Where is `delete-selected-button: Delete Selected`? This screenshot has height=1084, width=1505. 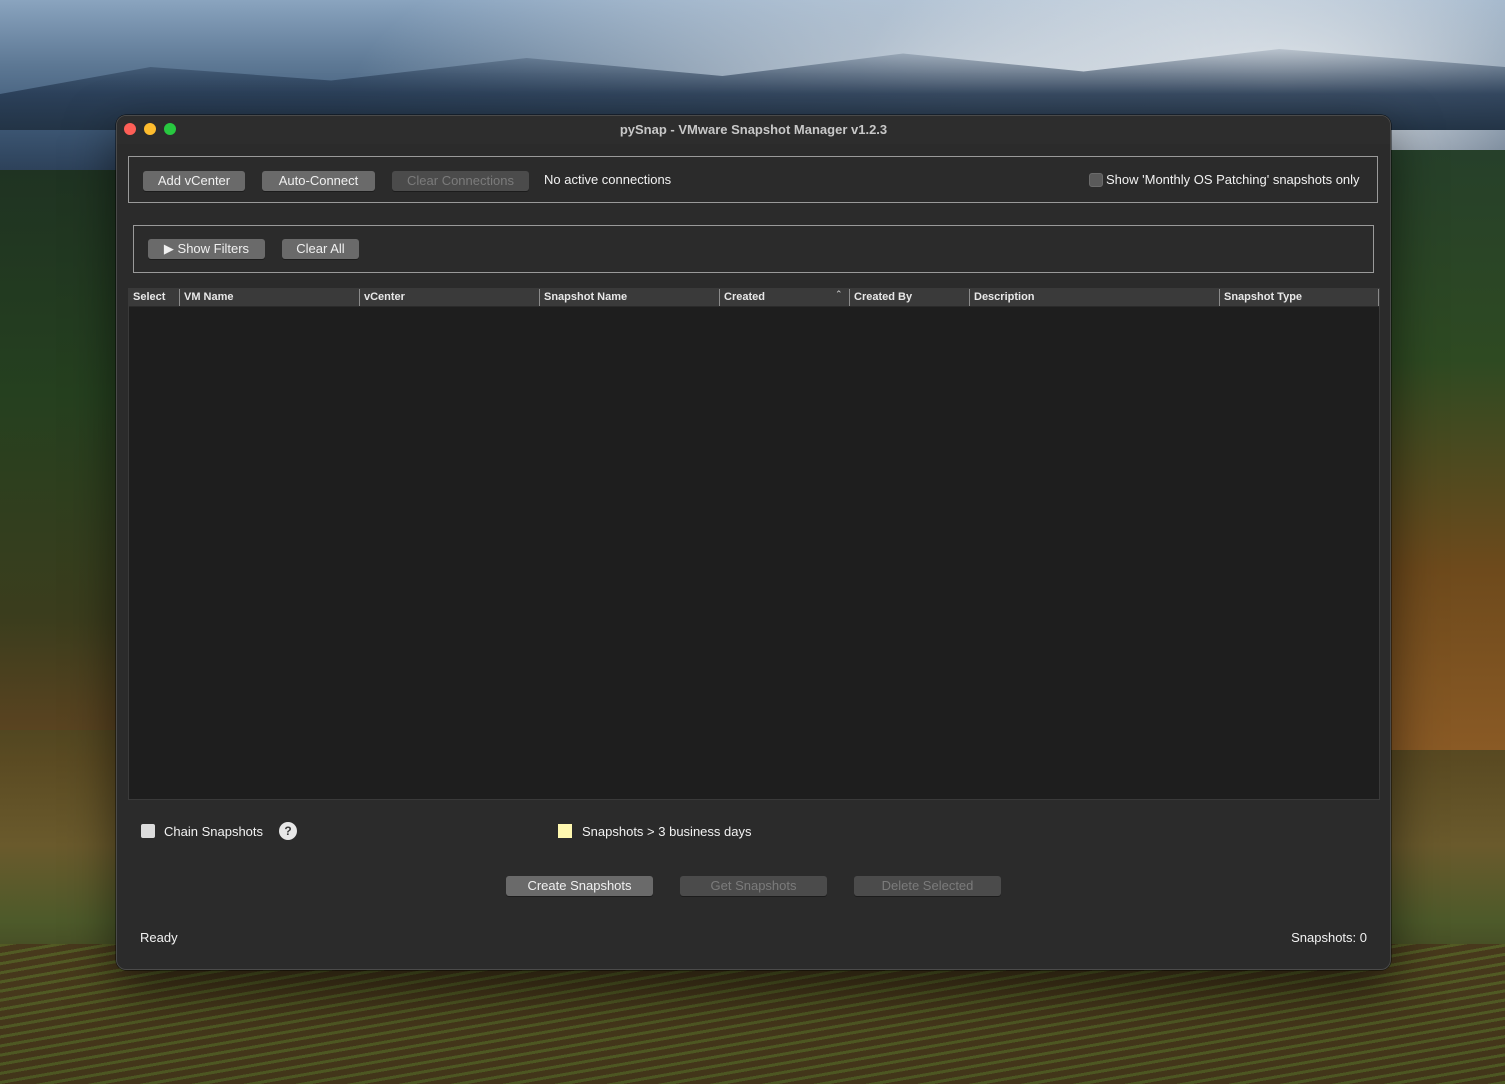 delete-selected-button: Delete Selected is located at coordinates (927, 886).